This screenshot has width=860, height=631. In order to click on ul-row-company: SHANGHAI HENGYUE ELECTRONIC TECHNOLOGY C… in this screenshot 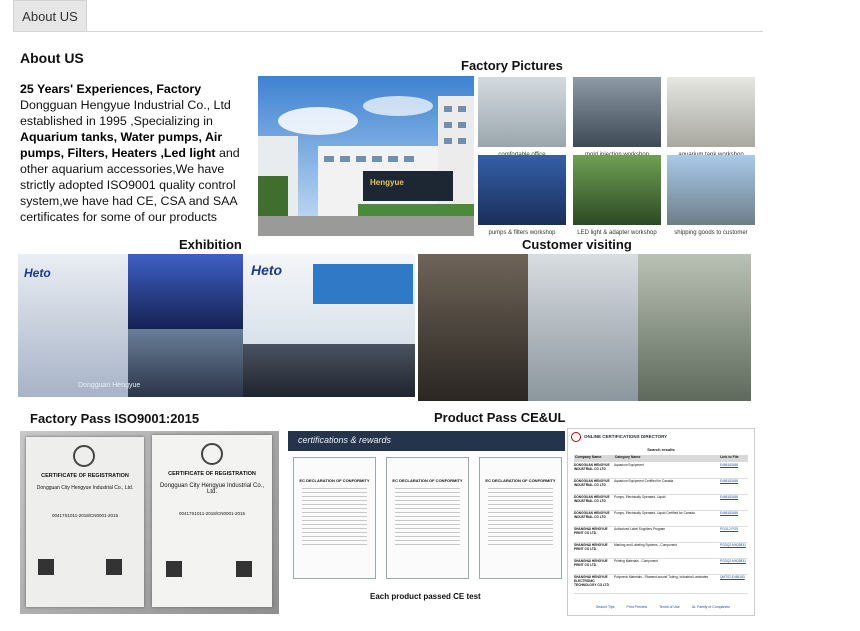, I will do `click(591, 581)`.